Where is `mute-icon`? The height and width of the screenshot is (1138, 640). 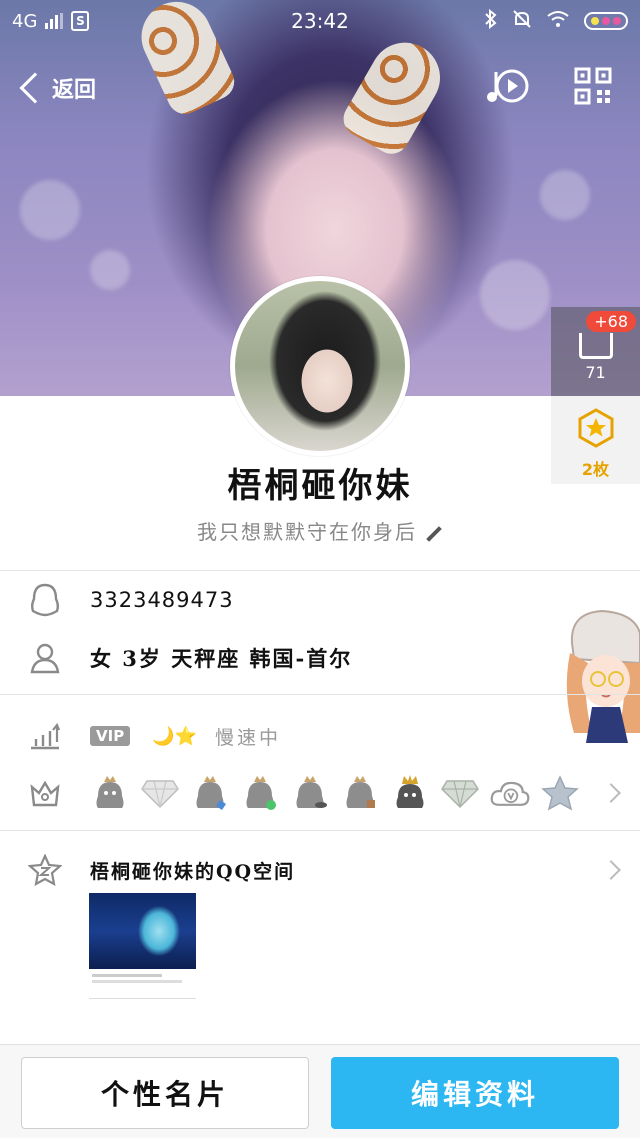
mute-icon is located at coordinates (522, 21).